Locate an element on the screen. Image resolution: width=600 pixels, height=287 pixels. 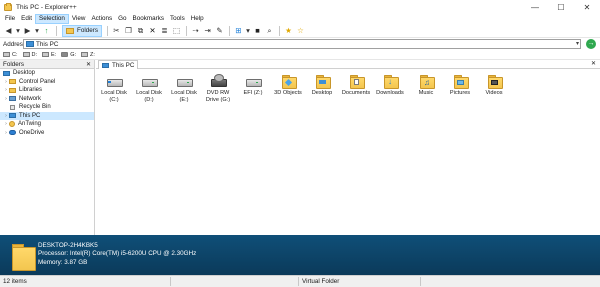
forward-dropdown-icon: ▾ is located at coordinates (37, 30).